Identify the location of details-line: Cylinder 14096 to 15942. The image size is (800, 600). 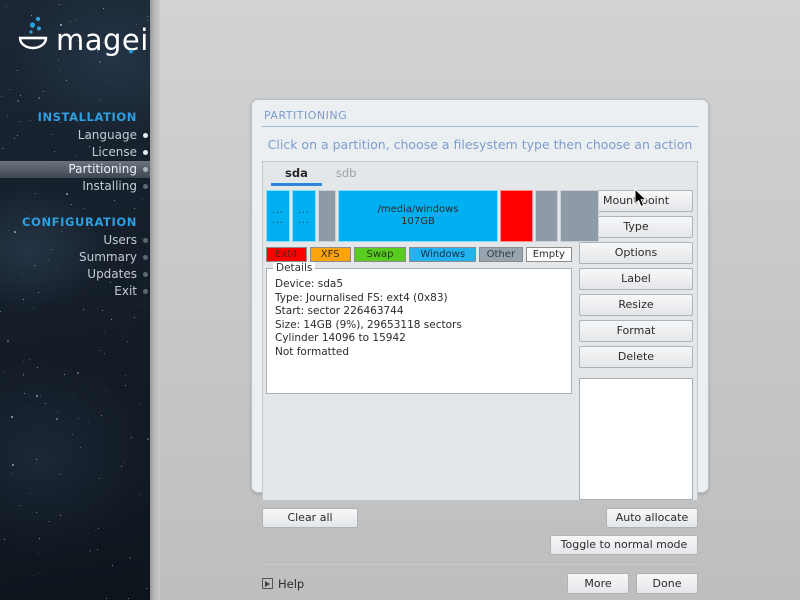
(340, 338).